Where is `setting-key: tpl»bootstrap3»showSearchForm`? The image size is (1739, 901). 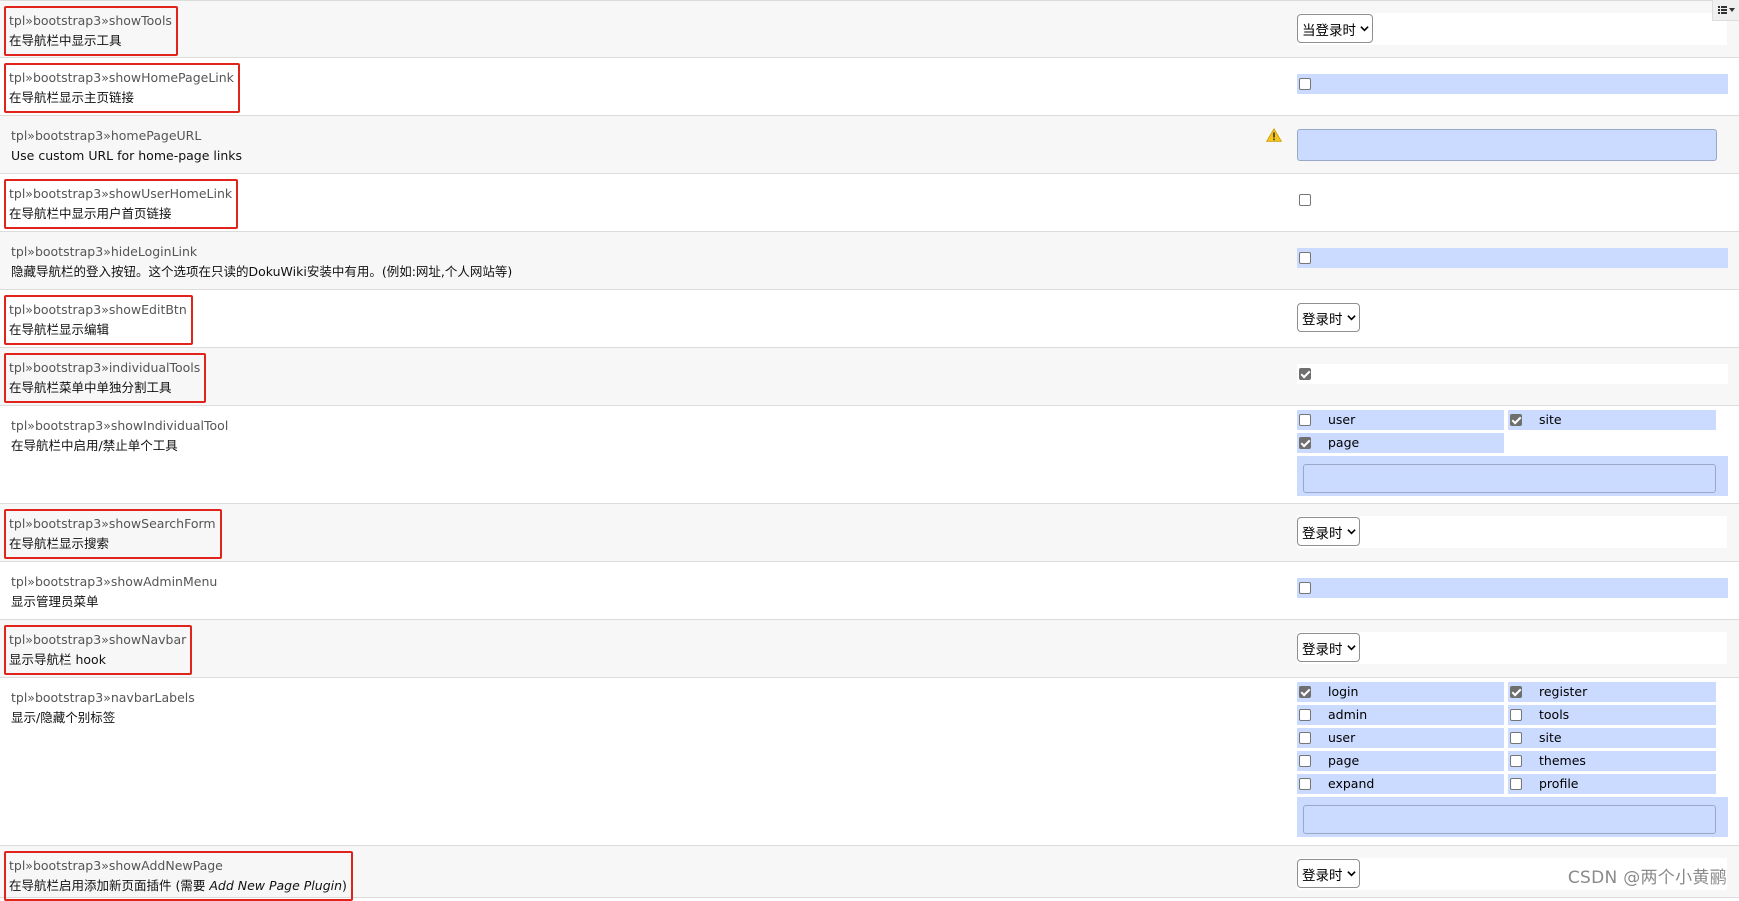 setting-key: tpl»bootstrap3»showSearchForm is located at coordinates (112, 523).